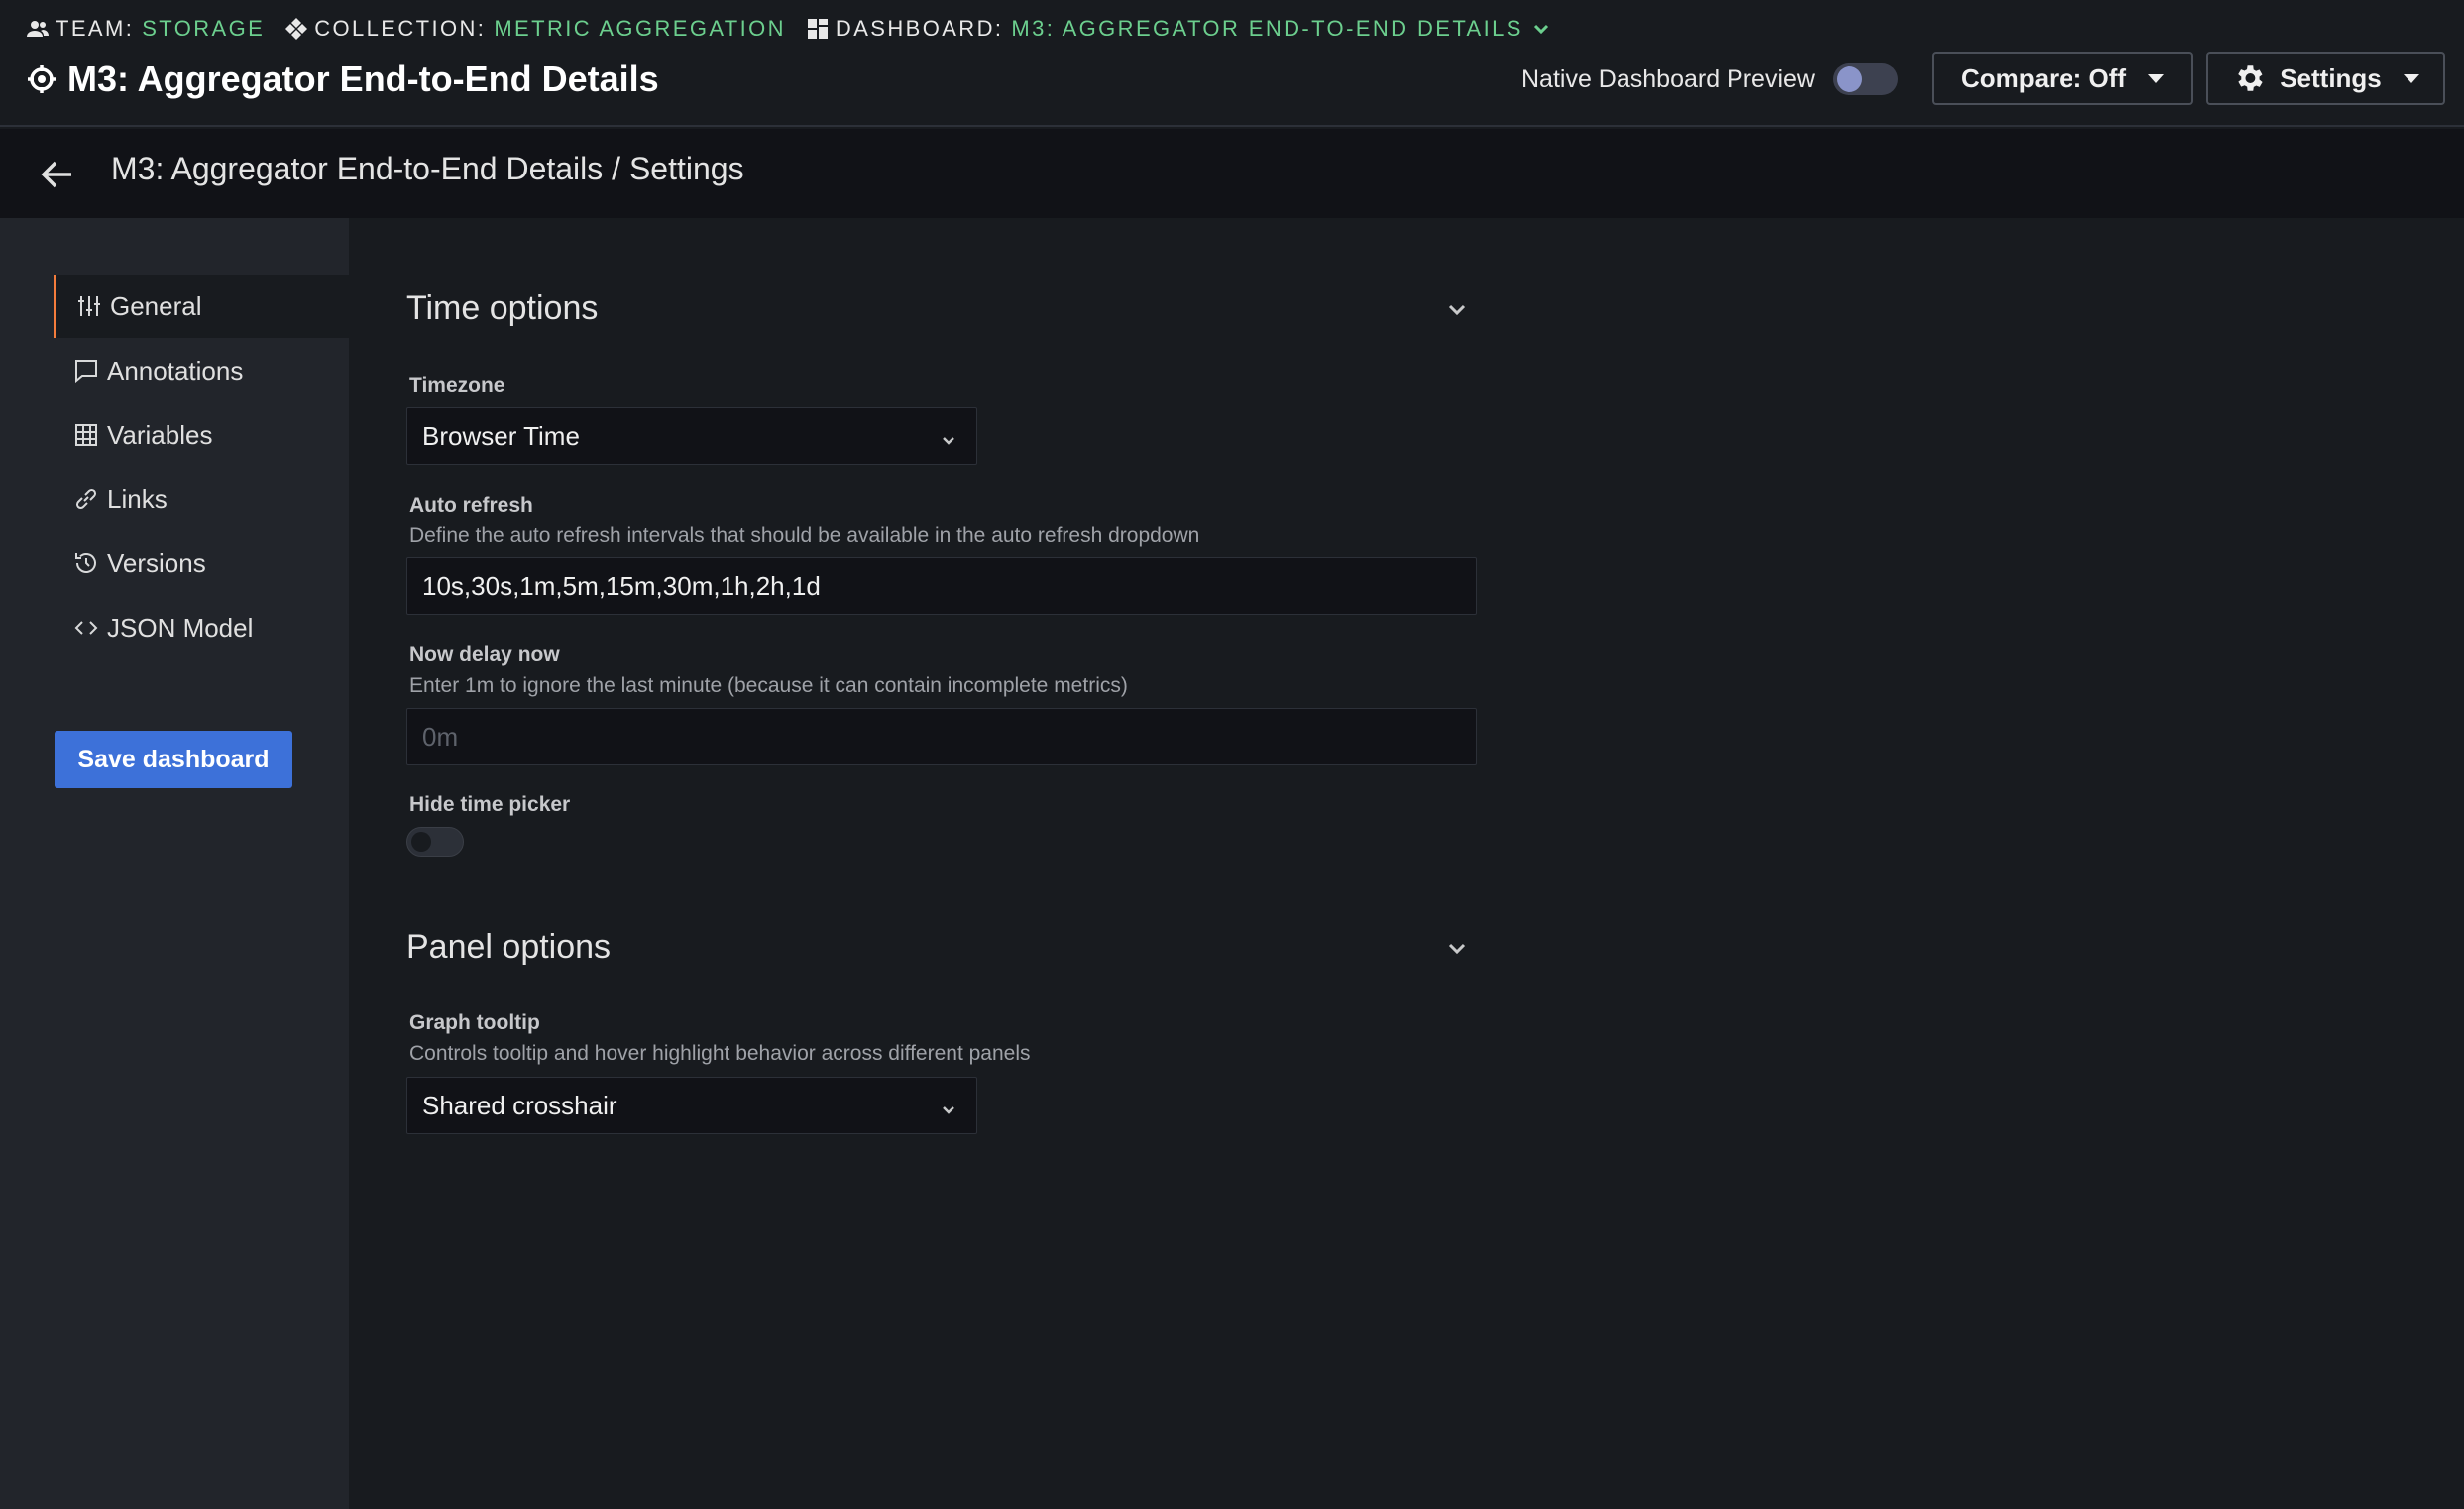 Image resolution: width=2464 pixels, height=1509 pixels. What do you see at coordinates (86, 563) in the screenshot?
I see `history-icon` at bounding box center [86, 563].